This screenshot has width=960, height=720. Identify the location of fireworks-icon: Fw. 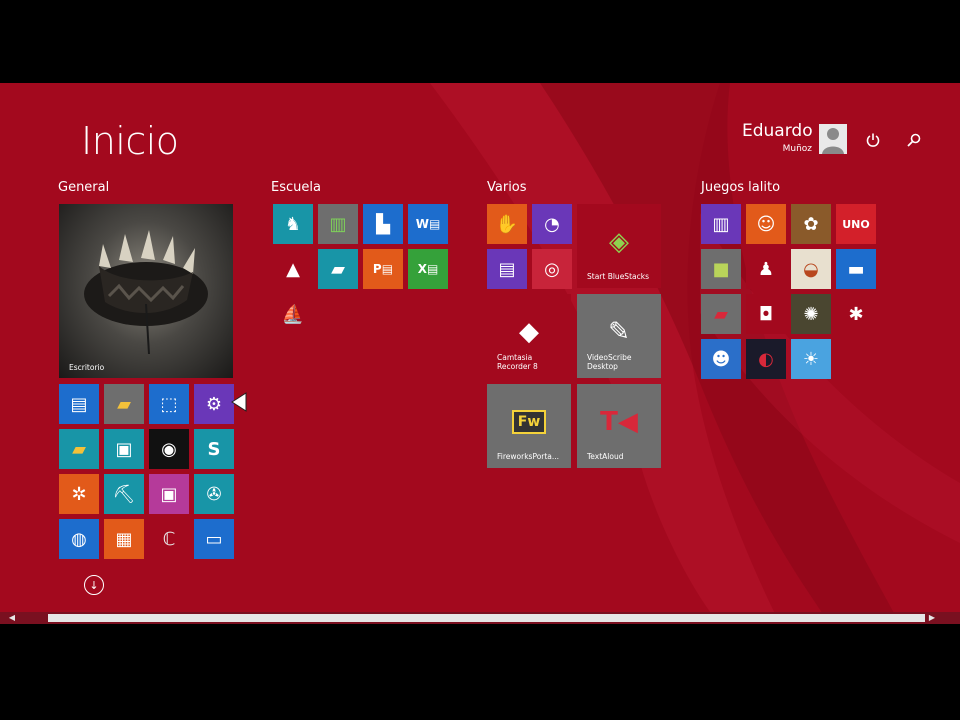
(529, 422).